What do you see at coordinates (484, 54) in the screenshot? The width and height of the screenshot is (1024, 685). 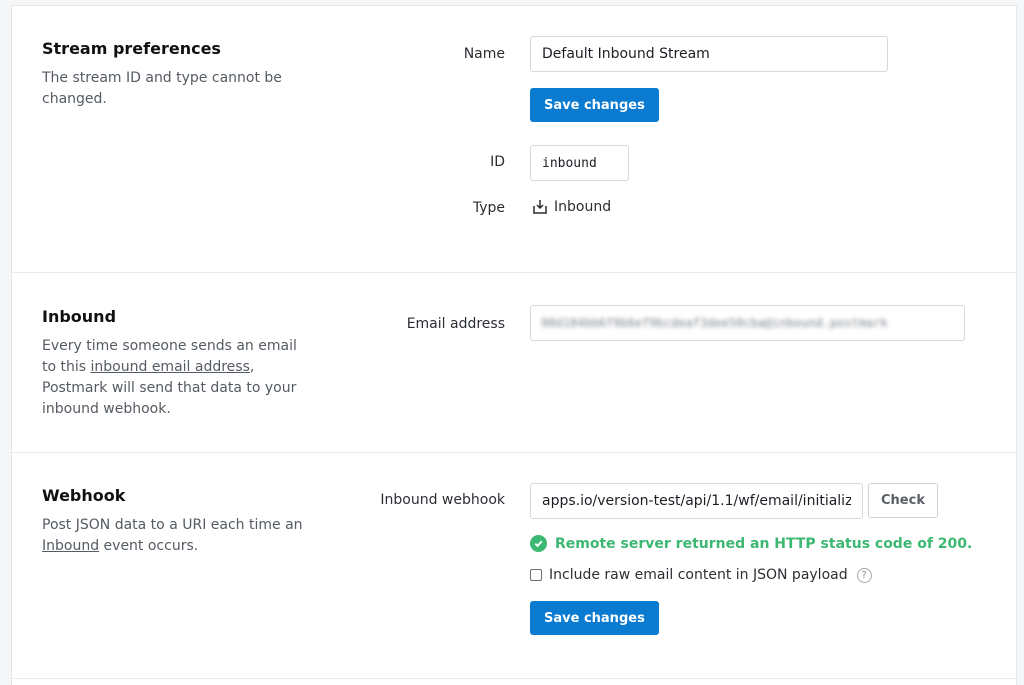 I see `name-label: Name` at bounding box center [484, 54].